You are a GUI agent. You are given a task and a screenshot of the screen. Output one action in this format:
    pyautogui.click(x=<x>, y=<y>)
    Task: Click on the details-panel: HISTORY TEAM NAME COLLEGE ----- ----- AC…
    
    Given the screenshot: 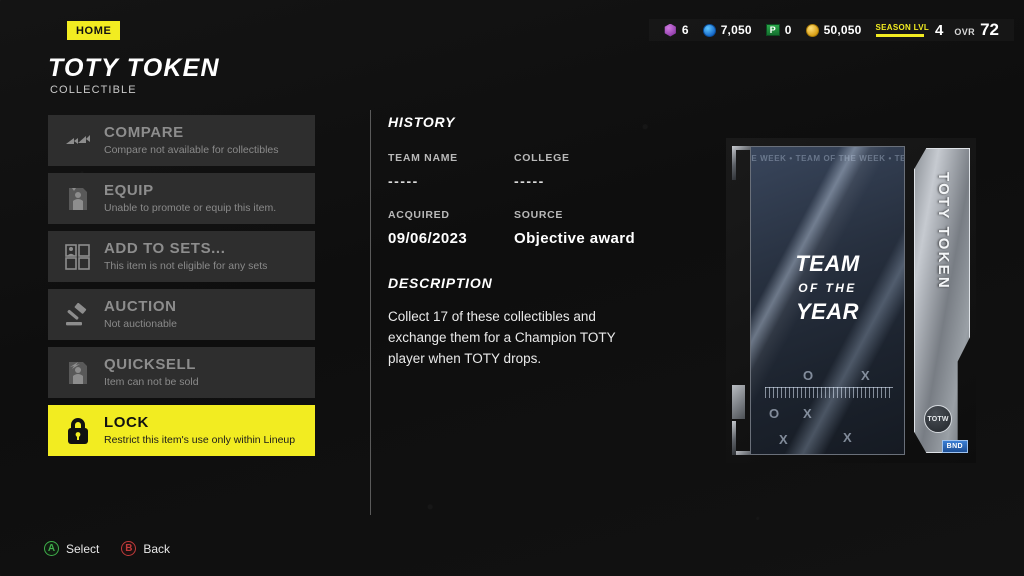 What is the action you would take?
    pyautogui.click(x=538, y=242)
    